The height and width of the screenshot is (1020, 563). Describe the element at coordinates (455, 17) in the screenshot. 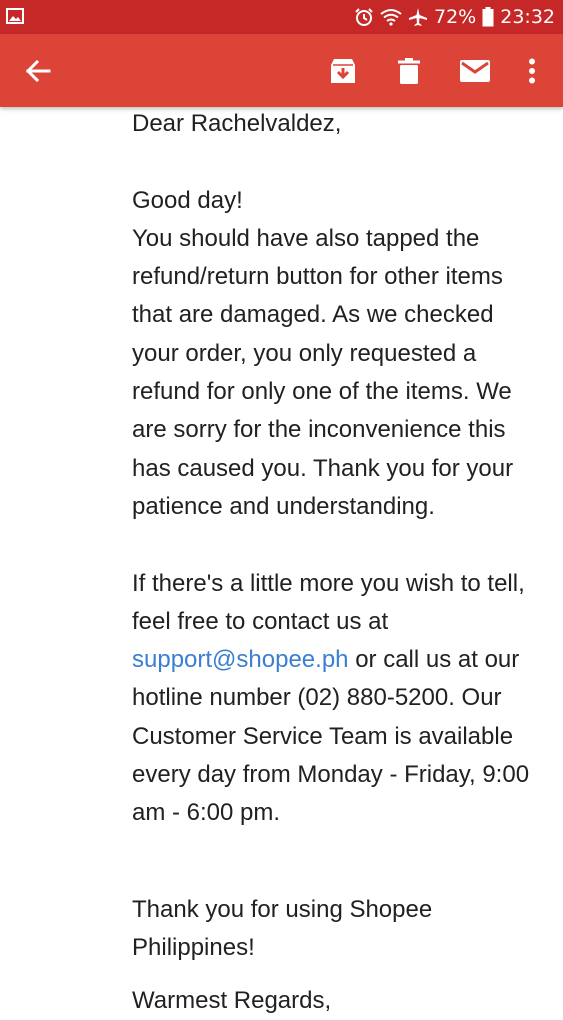

I see `battery-percent: 72%` at that location.